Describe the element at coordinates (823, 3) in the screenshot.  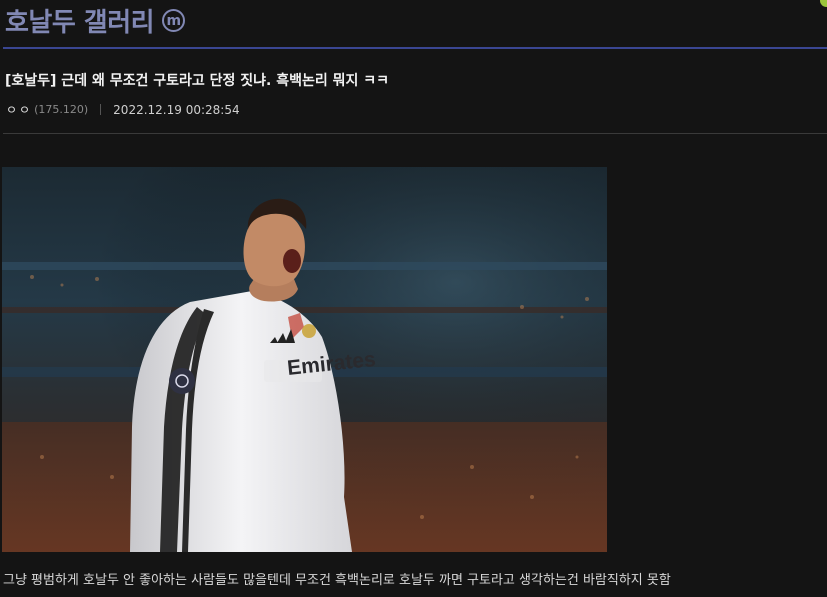
I see `status-dot` at that location.